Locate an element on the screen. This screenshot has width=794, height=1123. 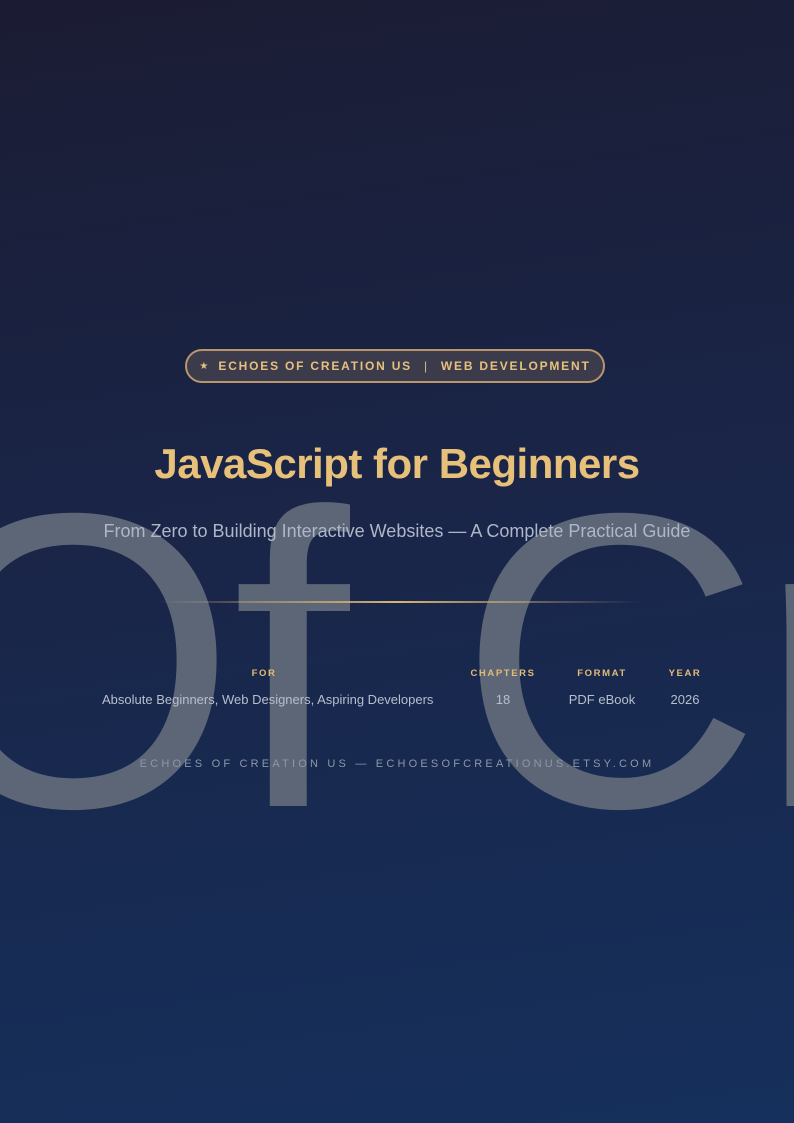
meta-format-value: PDF eBook is located at coordinates (602, 699).